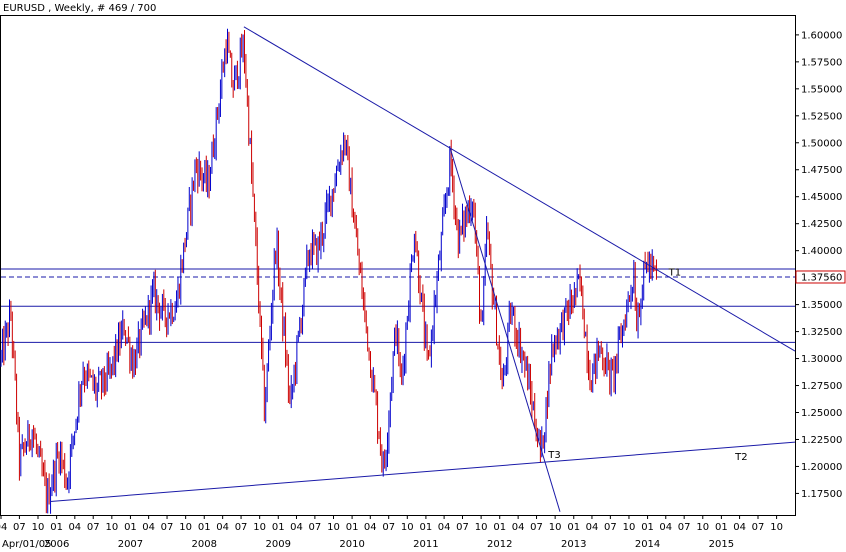 The image size is (846, 552). Describe the element at coordinates (821, 35) in the screenshot. I see `y-tick-label: 1.60000` at that location.